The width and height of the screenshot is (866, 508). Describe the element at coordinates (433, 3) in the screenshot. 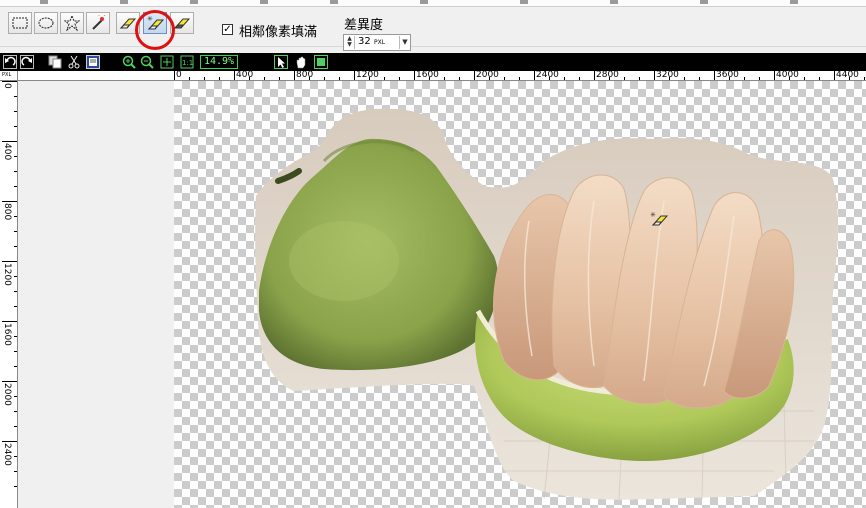

I see `menu-bar-remnant` at that location.